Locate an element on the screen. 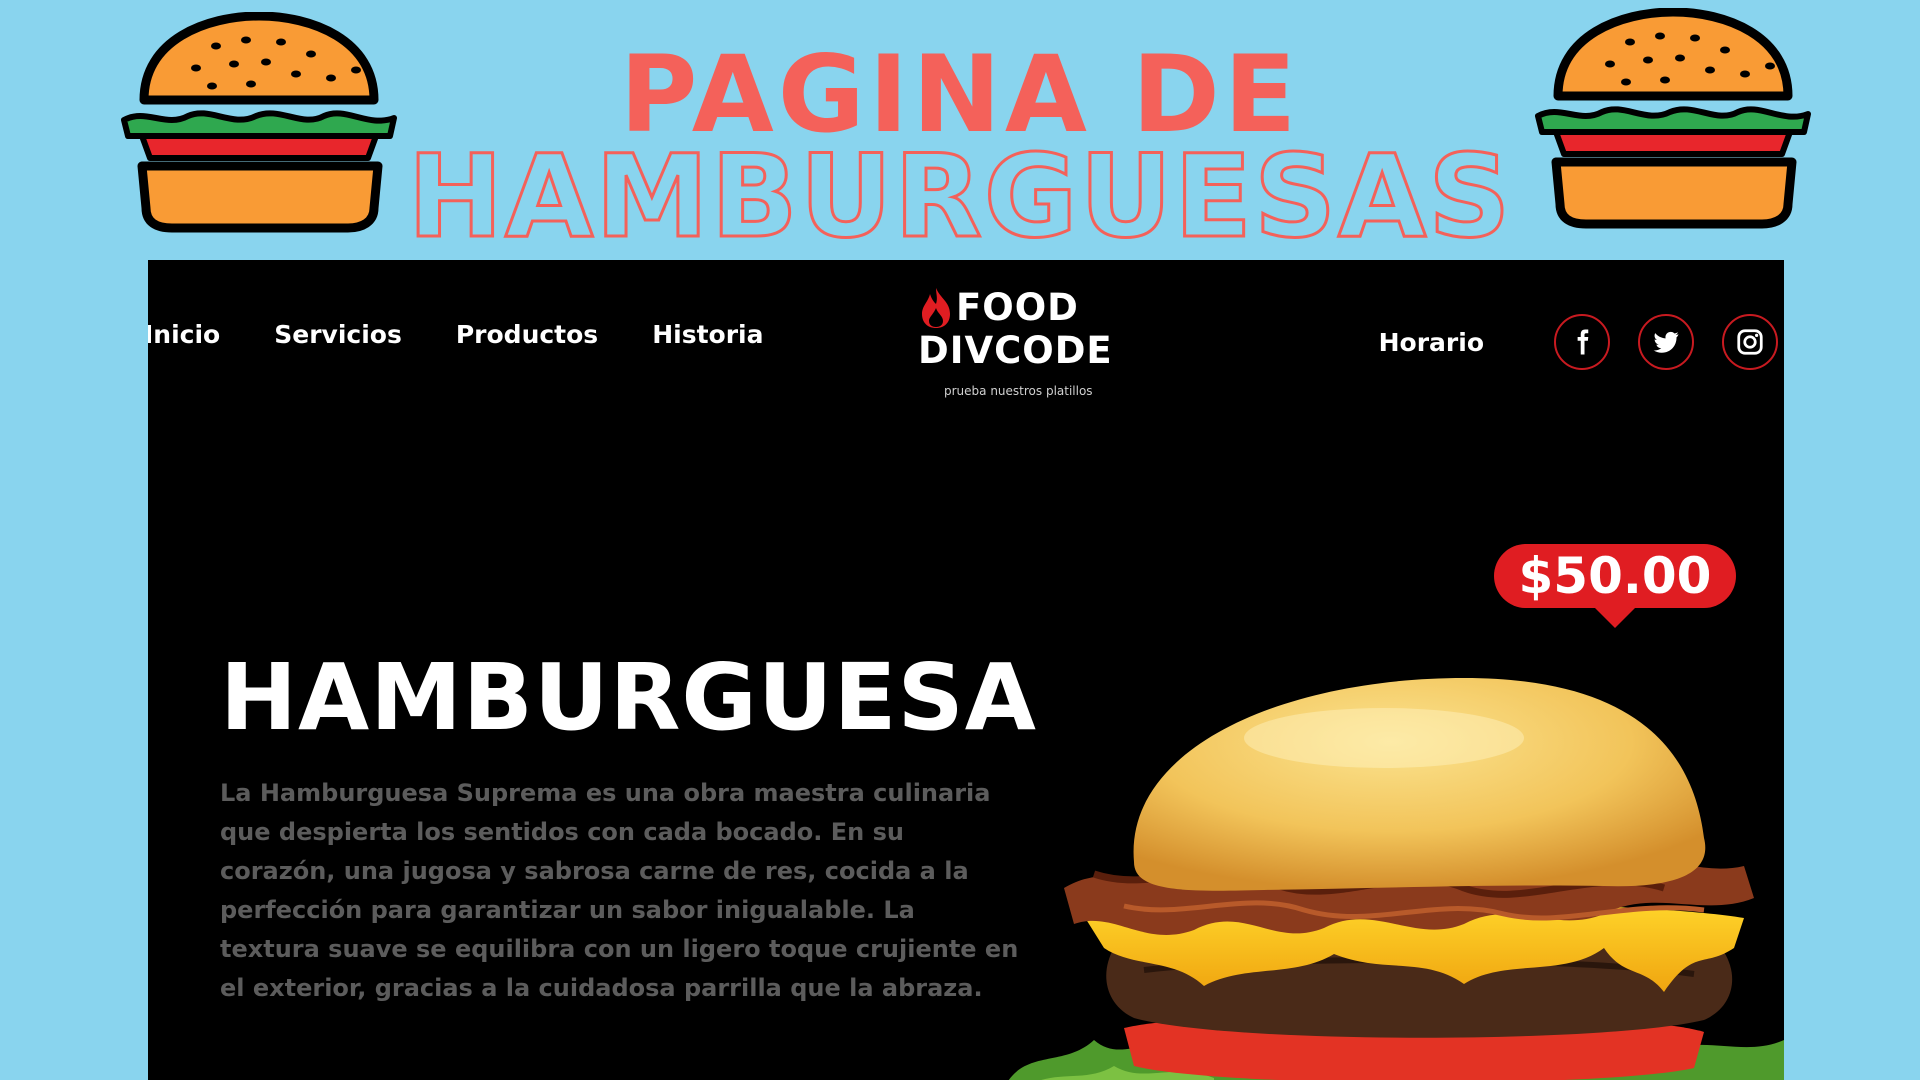 This screenshot has height=1080, width=1920. instagram-button is located at coordinates (1750, 342).